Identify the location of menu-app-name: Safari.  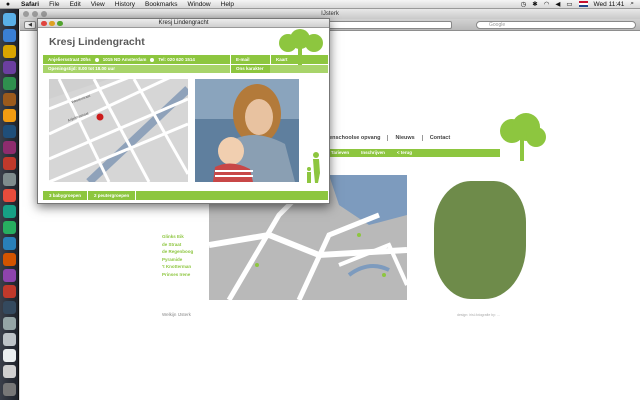
(30, 4).